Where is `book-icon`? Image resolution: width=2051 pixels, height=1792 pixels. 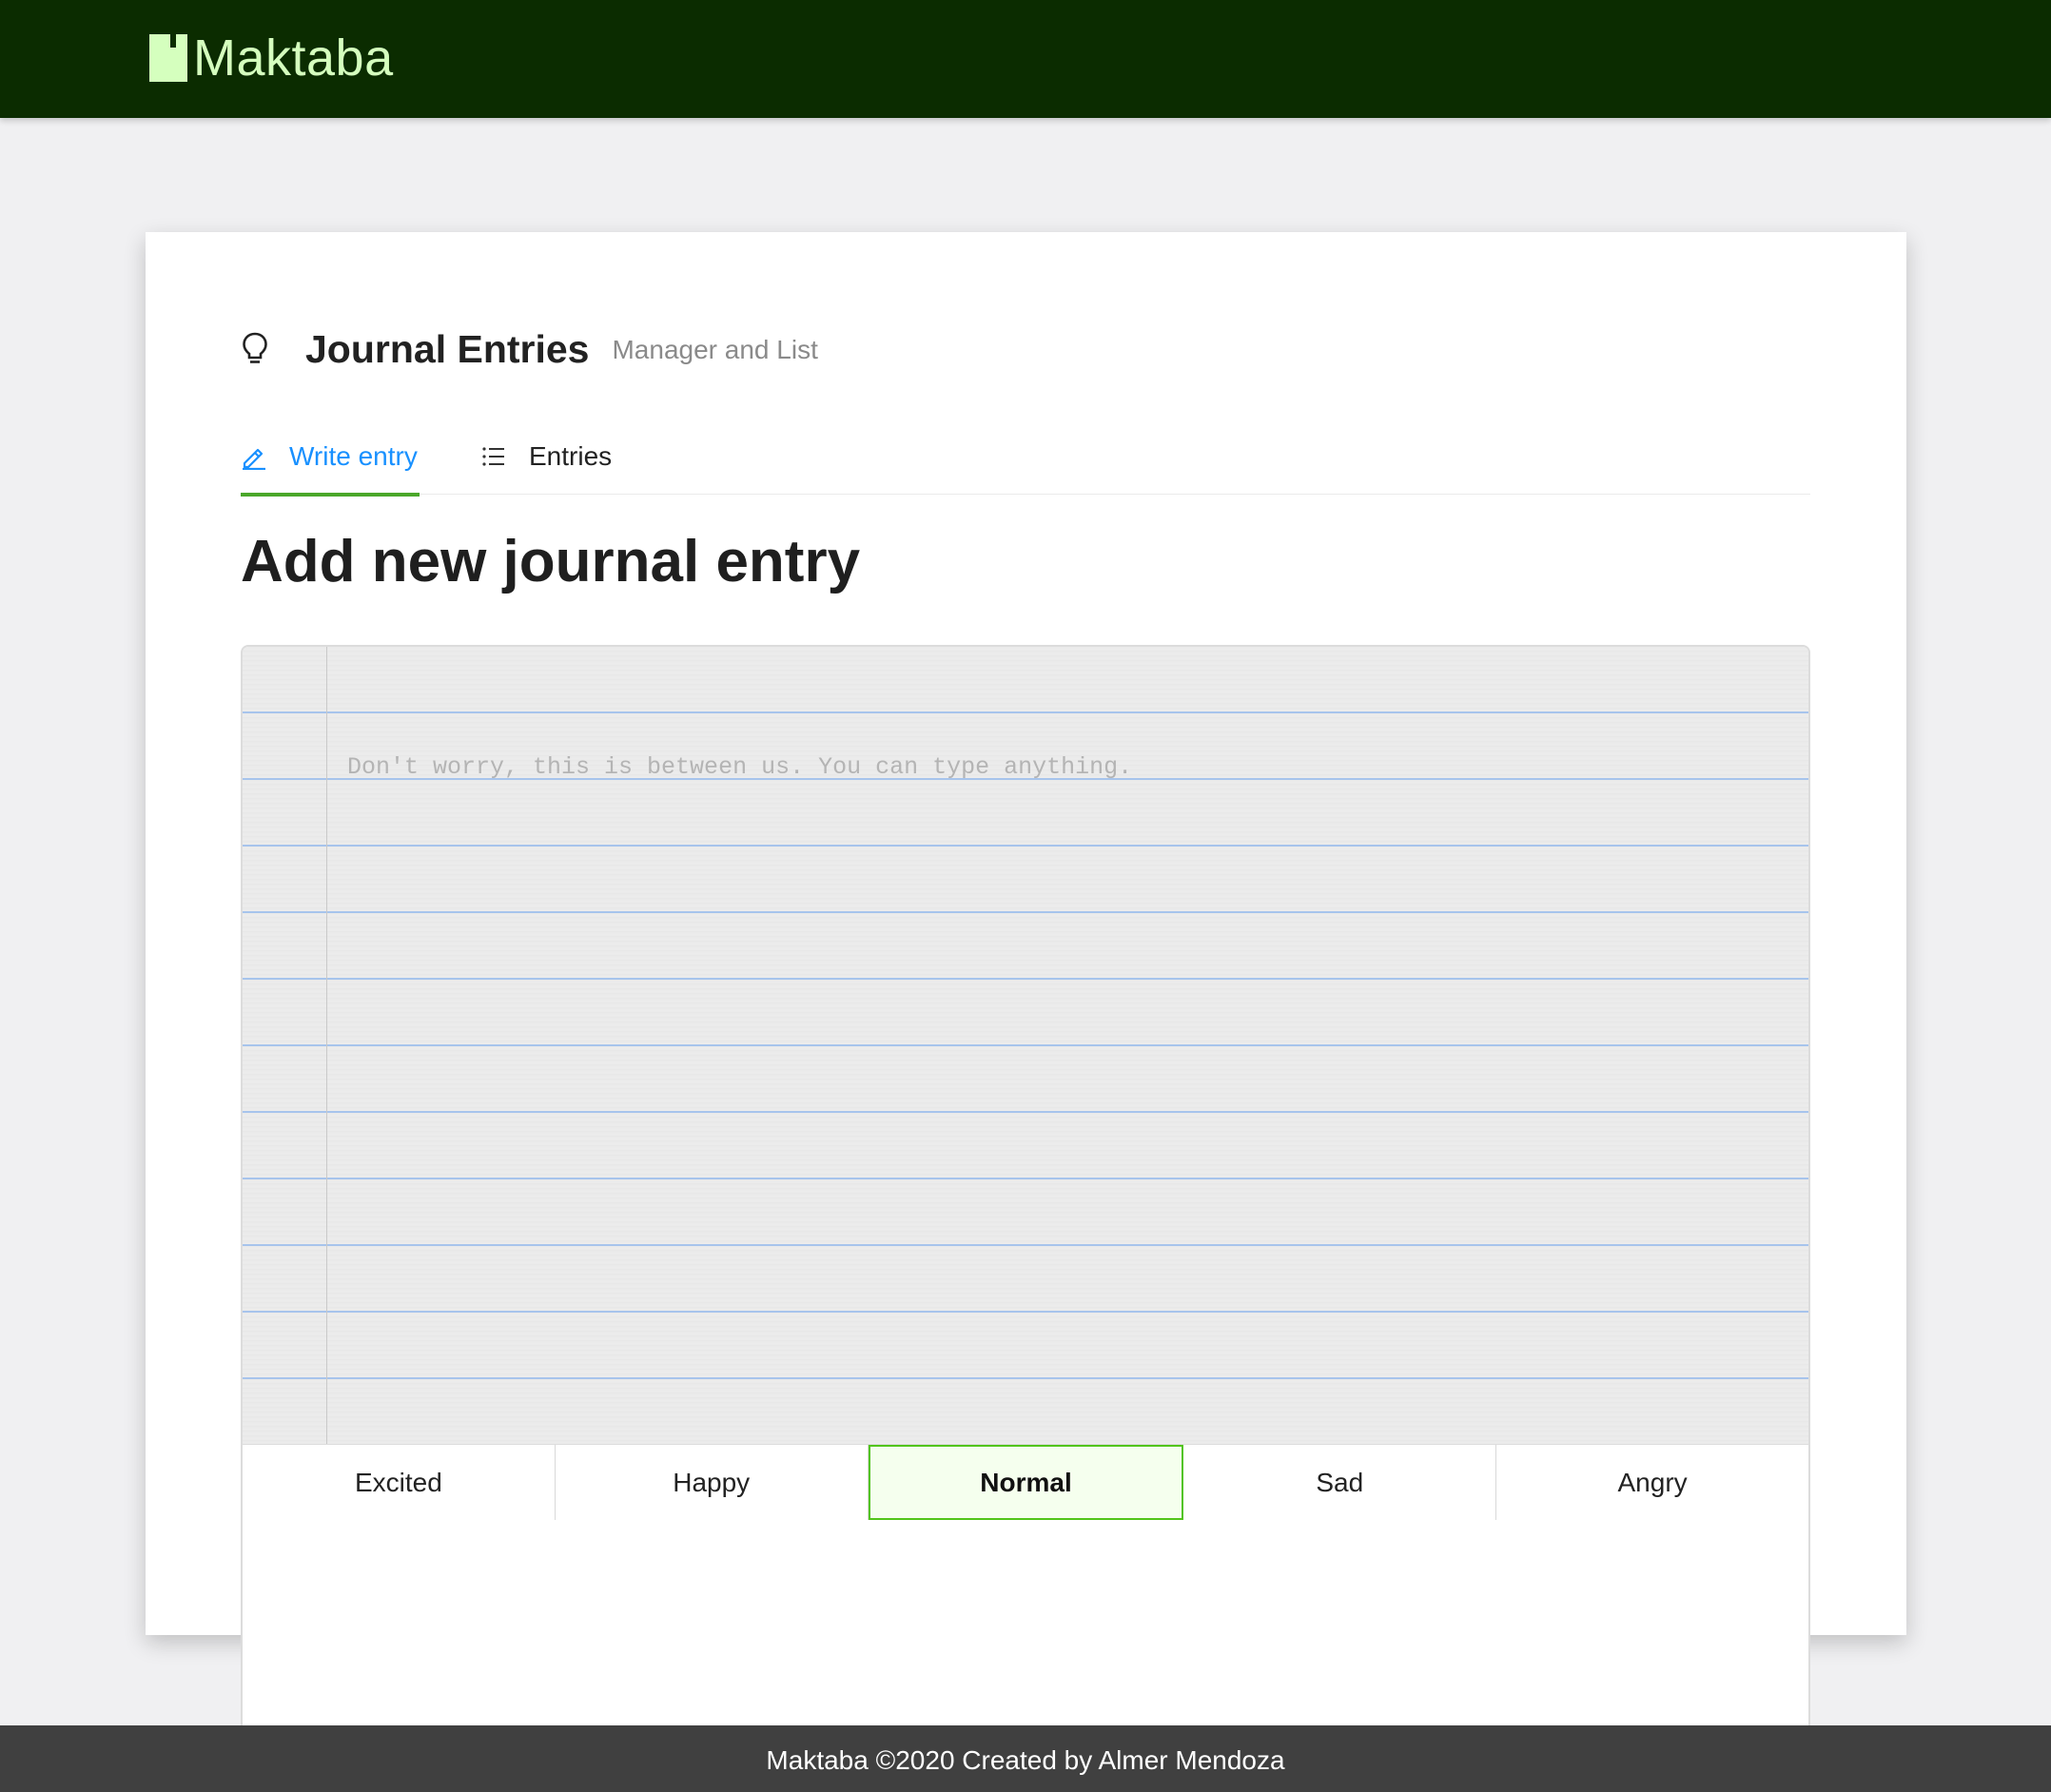
book-icon is located at coordinates (168, 58).